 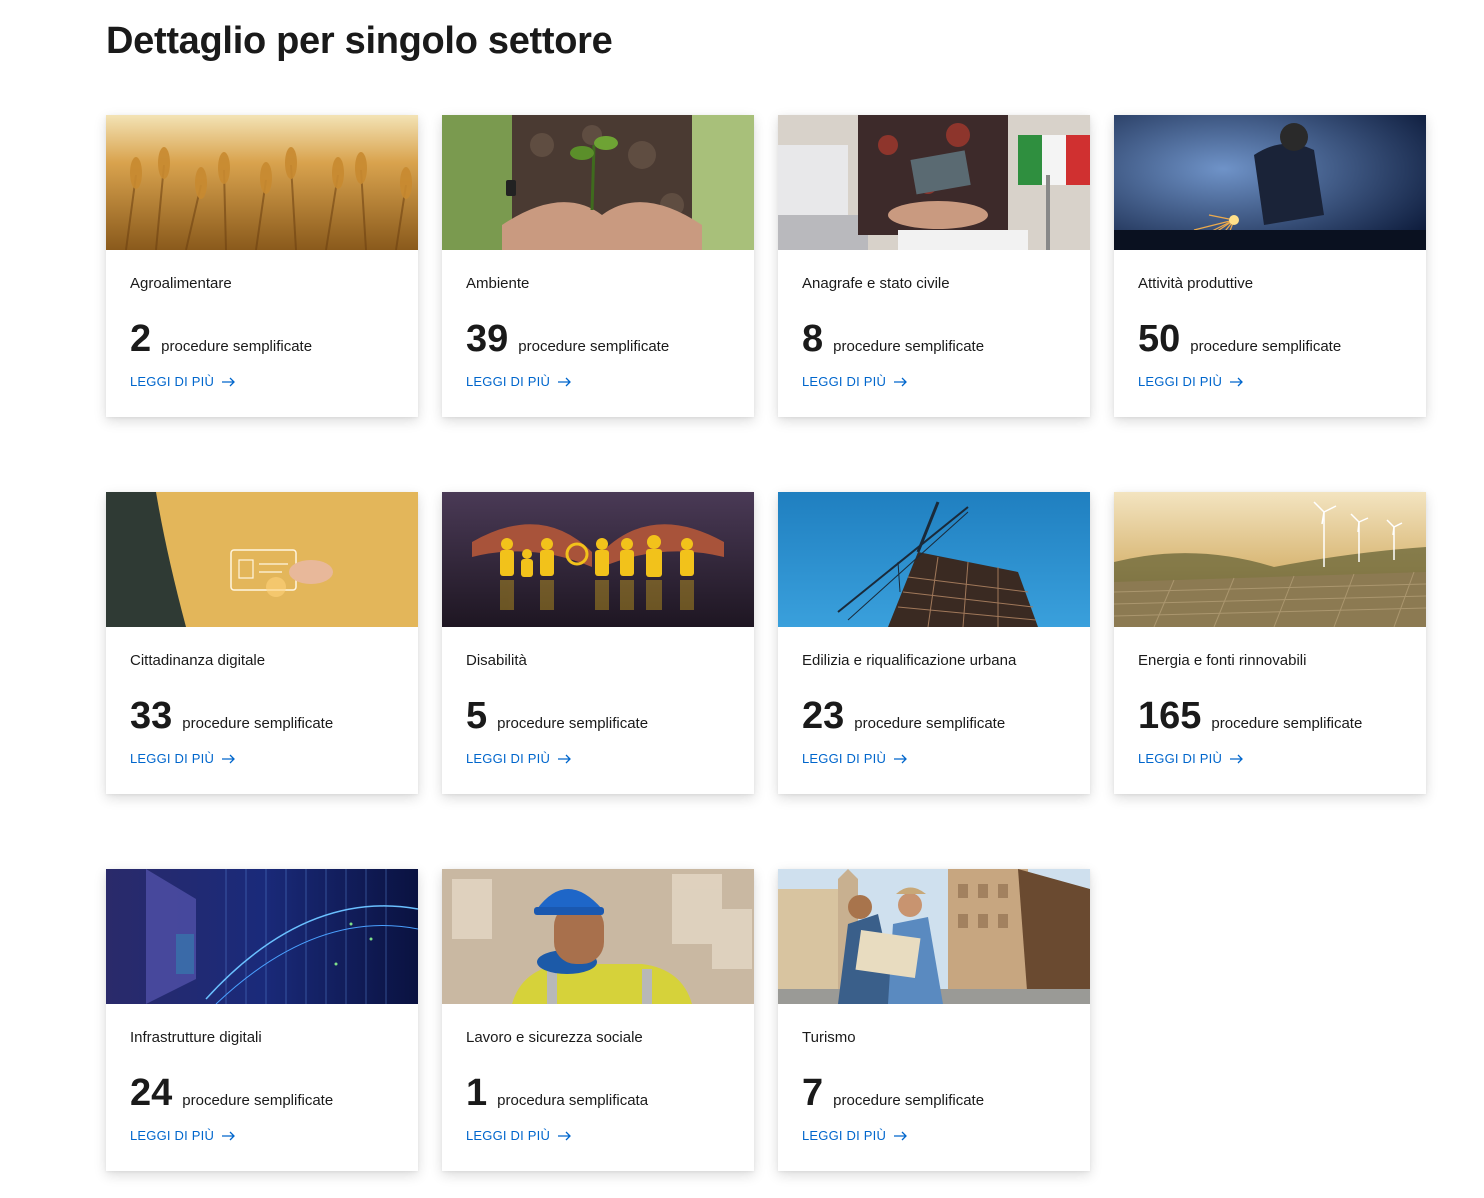 What do you see at coordinates (151, 716) in the screenshot?
I see `count-number: 33` at bounding box center [151, 716].